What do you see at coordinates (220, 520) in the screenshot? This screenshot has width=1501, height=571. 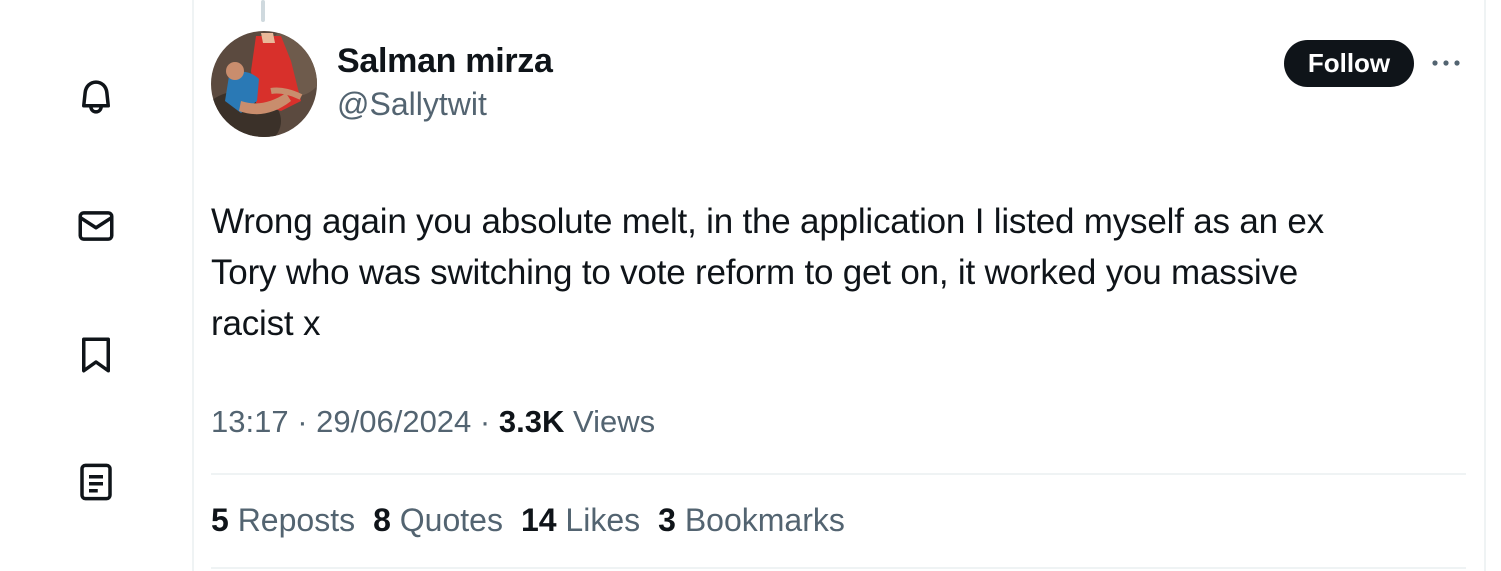 I see `stat-count: 5` at bounding box center [220, 520].